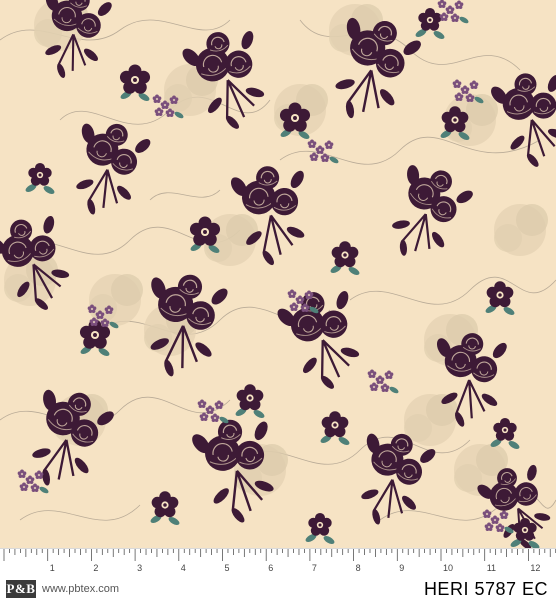  I want to click on ruler-number: 7, so click(314, 568).